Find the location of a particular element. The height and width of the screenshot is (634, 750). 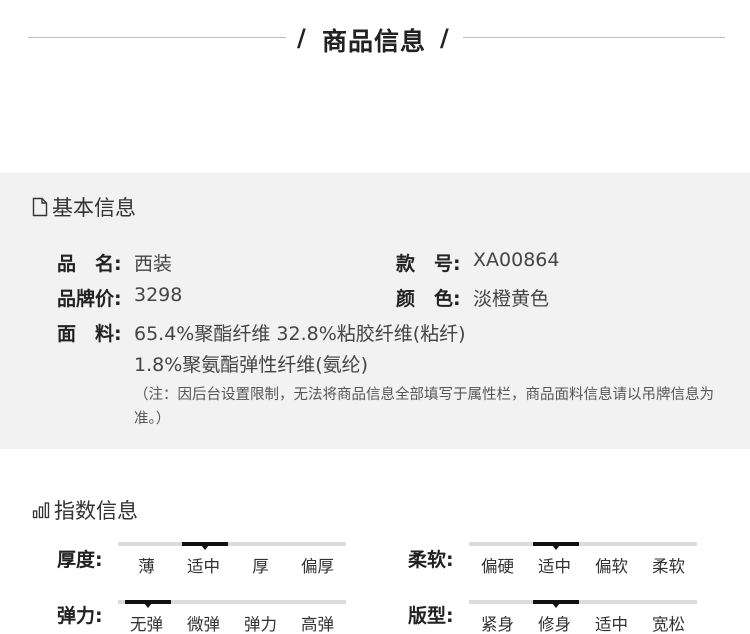

basic-info-title: 基本信息 is located at coordinates (94, 208).